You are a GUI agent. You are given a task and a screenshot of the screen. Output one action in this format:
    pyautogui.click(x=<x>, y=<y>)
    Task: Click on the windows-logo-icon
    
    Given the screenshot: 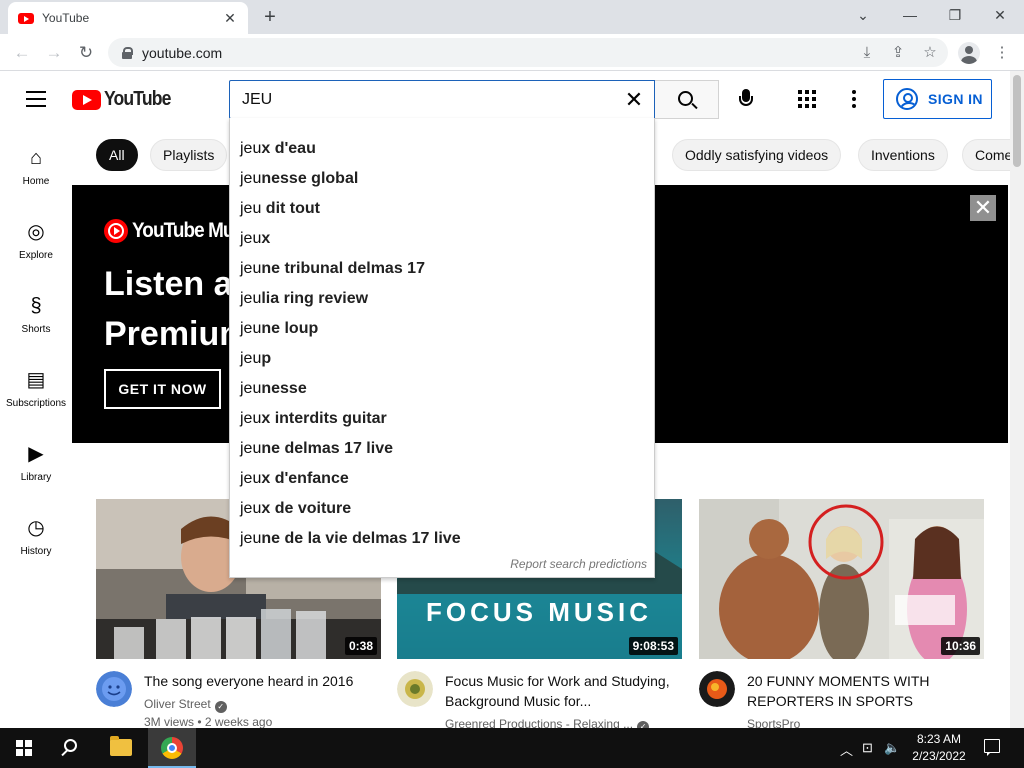 What is the action you would take?
    pyautogui.click(x=24, y=748)
    